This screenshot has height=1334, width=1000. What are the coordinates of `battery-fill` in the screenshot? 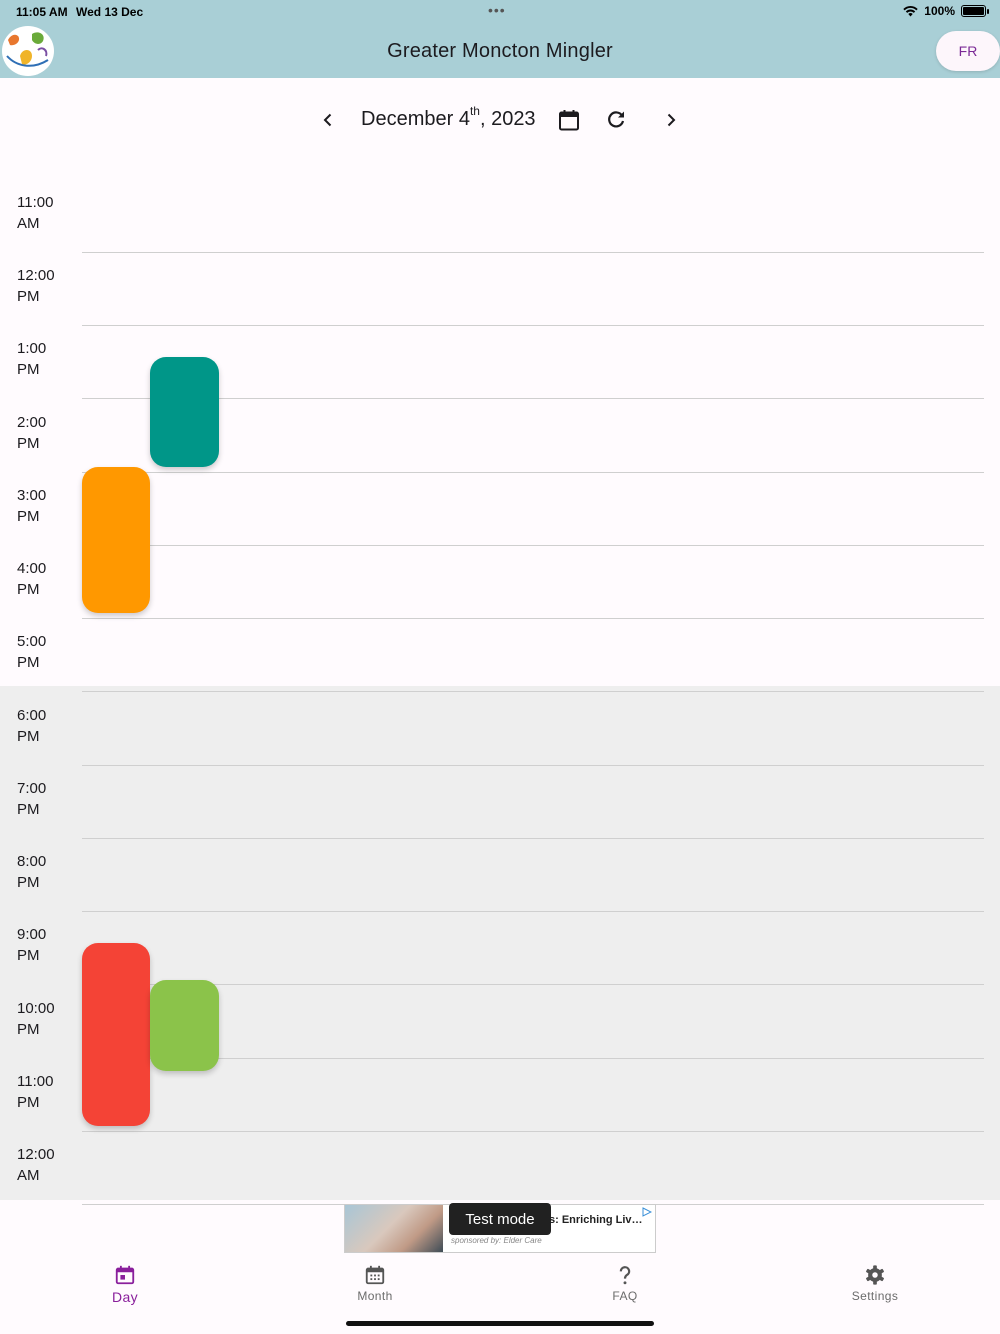 It's located at (973, 11).